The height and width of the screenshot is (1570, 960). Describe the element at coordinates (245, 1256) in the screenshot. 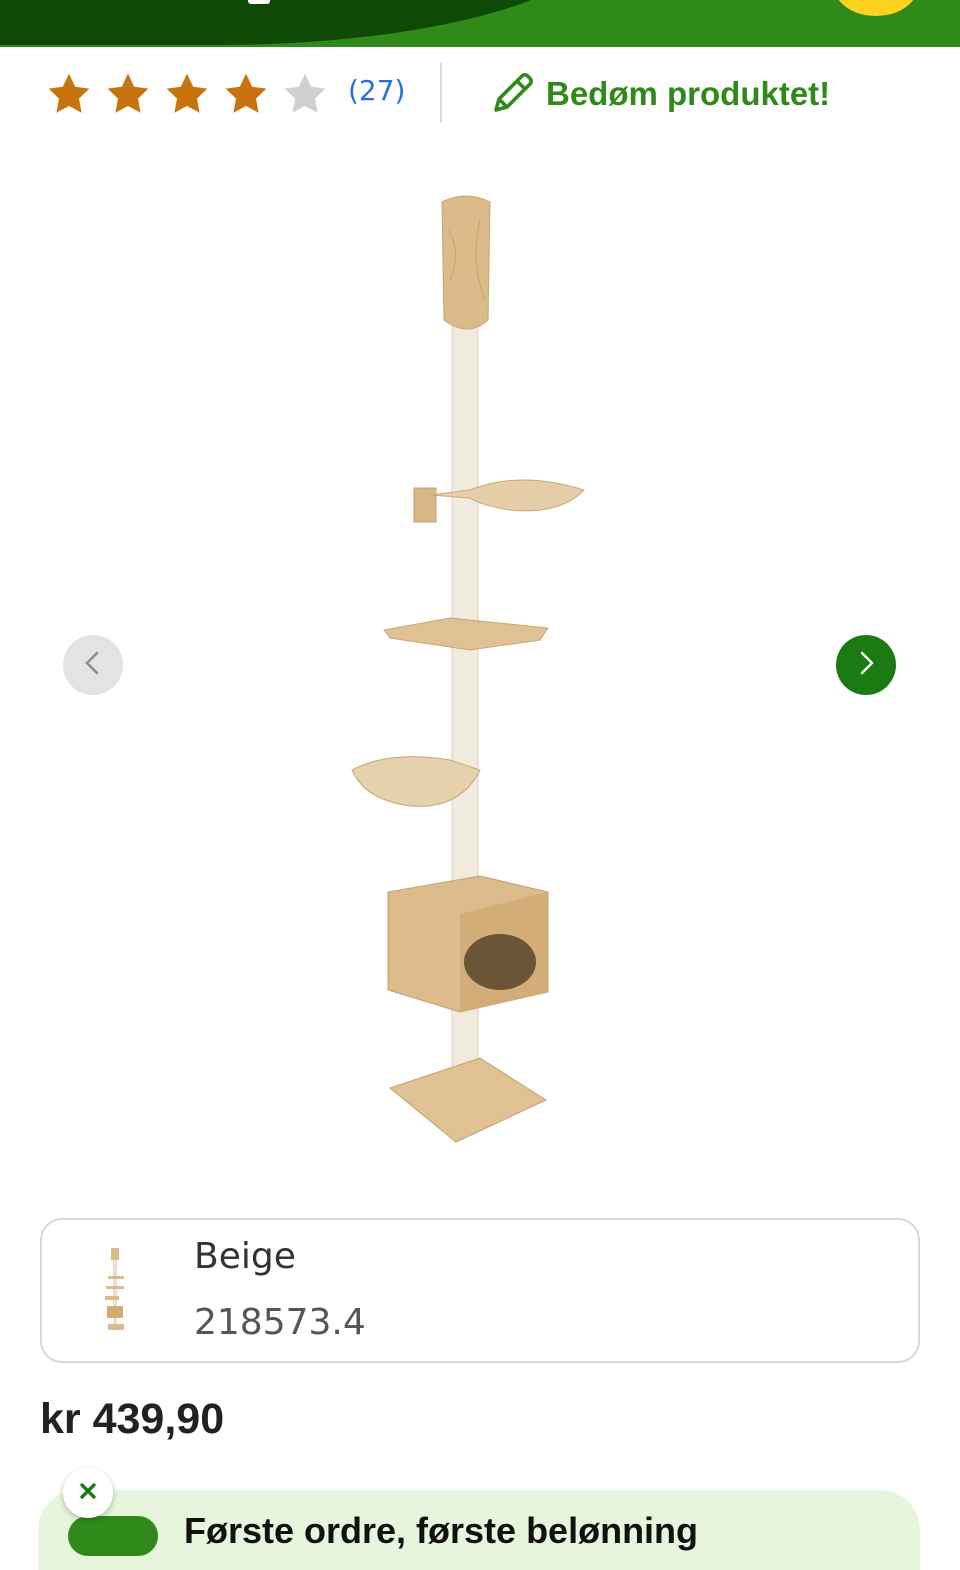

I see `variant-name: Beige` at that location.